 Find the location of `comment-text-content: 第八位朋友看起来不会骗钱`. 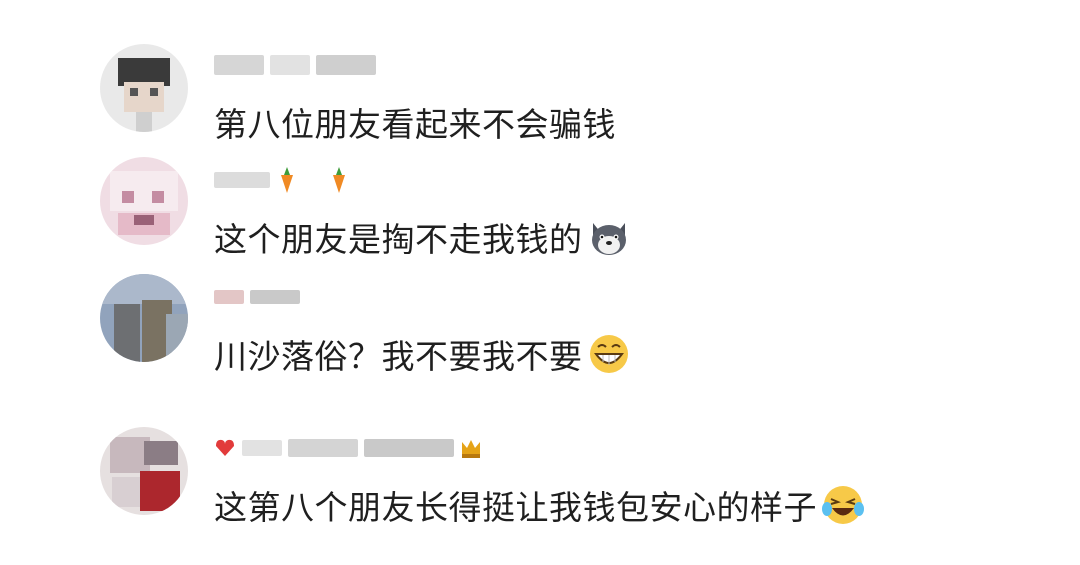

comment-text-content: 第八位朋友看起来不会骗钱 is located at coordinates (415, 124).